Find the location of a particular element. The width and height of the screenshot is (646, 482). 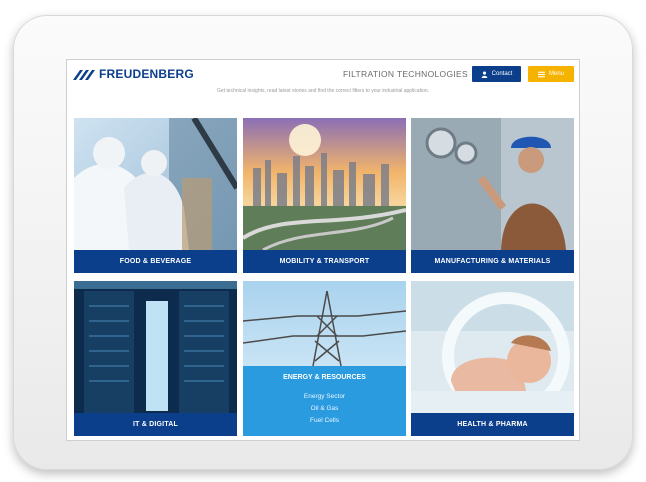

energy-sector-link: Energy Sector is located at coordinates (324, 396).